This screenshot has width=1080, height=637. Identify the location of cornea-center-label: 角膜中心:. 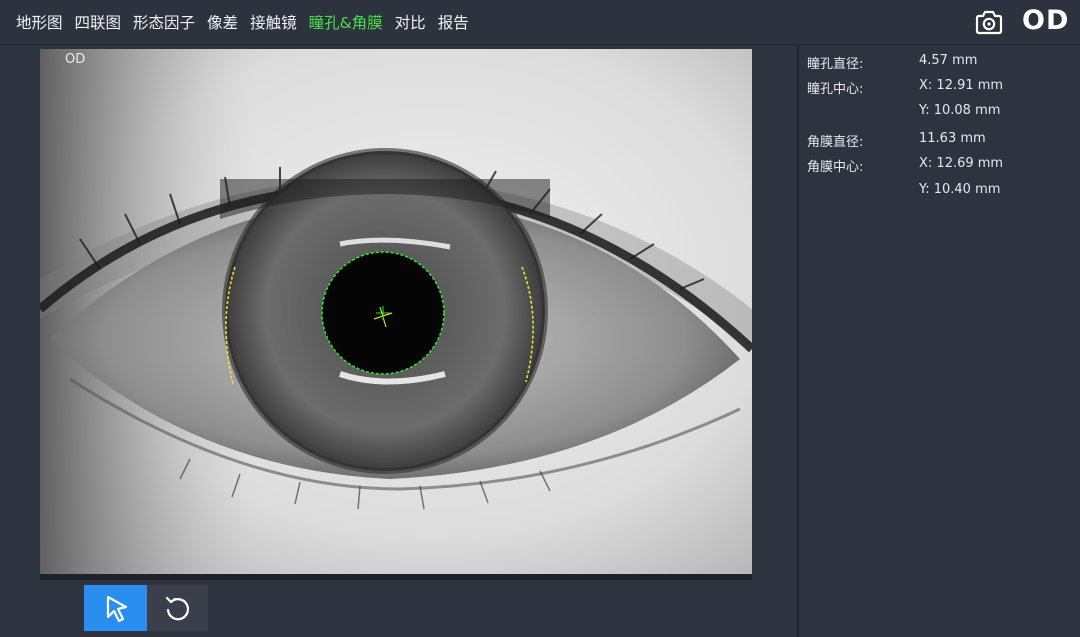
(835, 167).